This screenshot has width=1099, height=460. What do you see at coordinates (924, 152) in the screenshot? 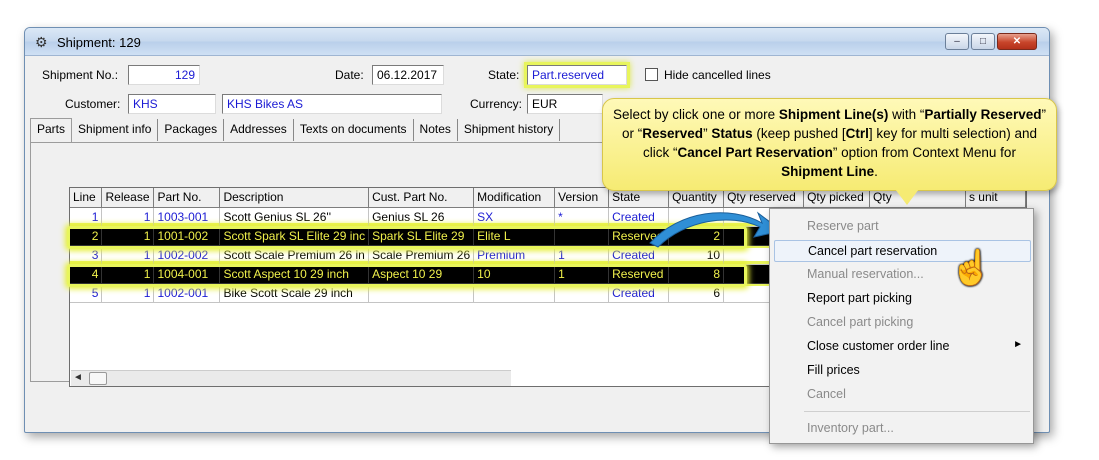
I see `callout-text: ” option from Context Menu for` at bounding box center [924, 152].